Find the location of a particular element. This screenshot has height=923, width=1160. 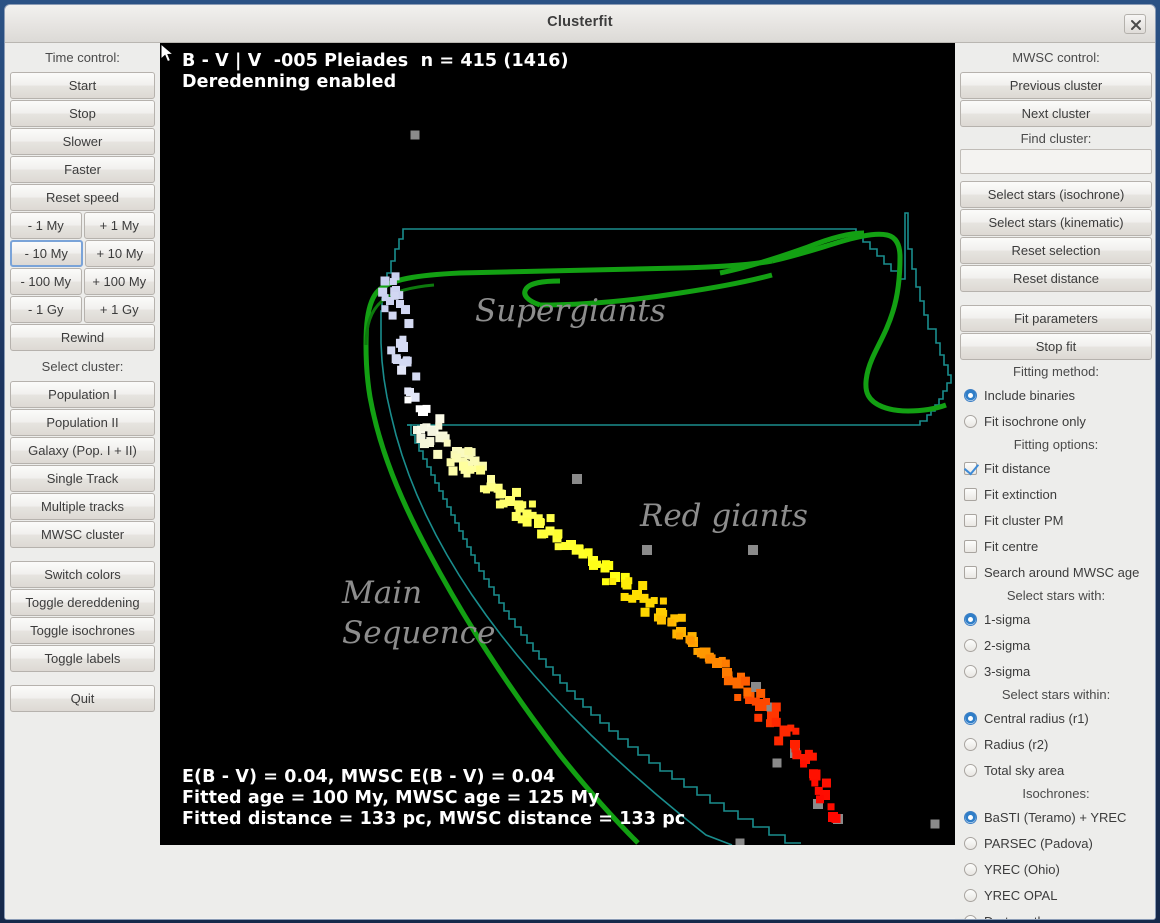

plot-footer-line2: Fitted age = 100 My, MWSC age = 125 My is located at coordinates (391, 798).